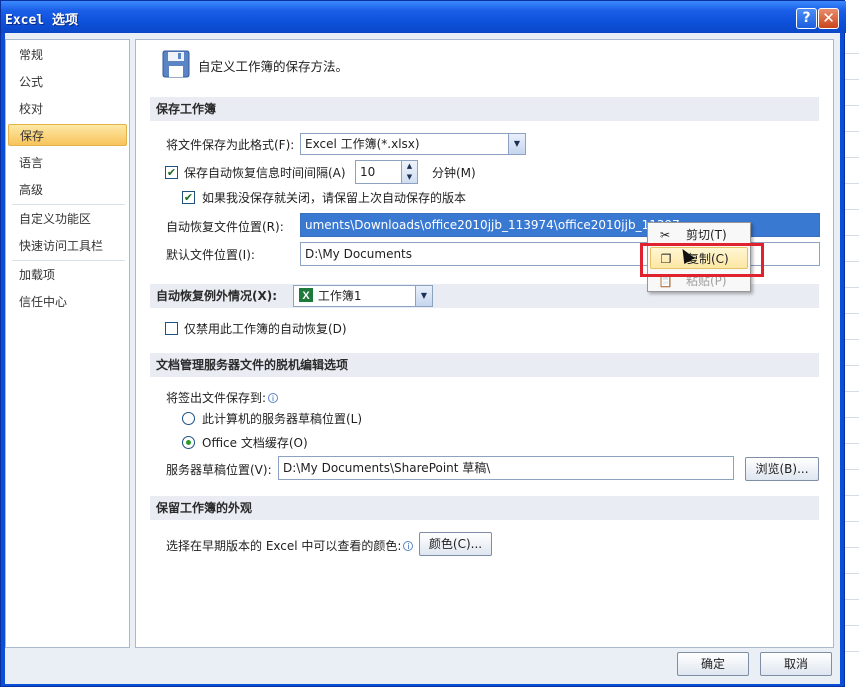 This screenshot has width=859, height=687. Describe the element at coordinates (176, 64) in the screenshot. I see `floppy-disk-icon` at that location.